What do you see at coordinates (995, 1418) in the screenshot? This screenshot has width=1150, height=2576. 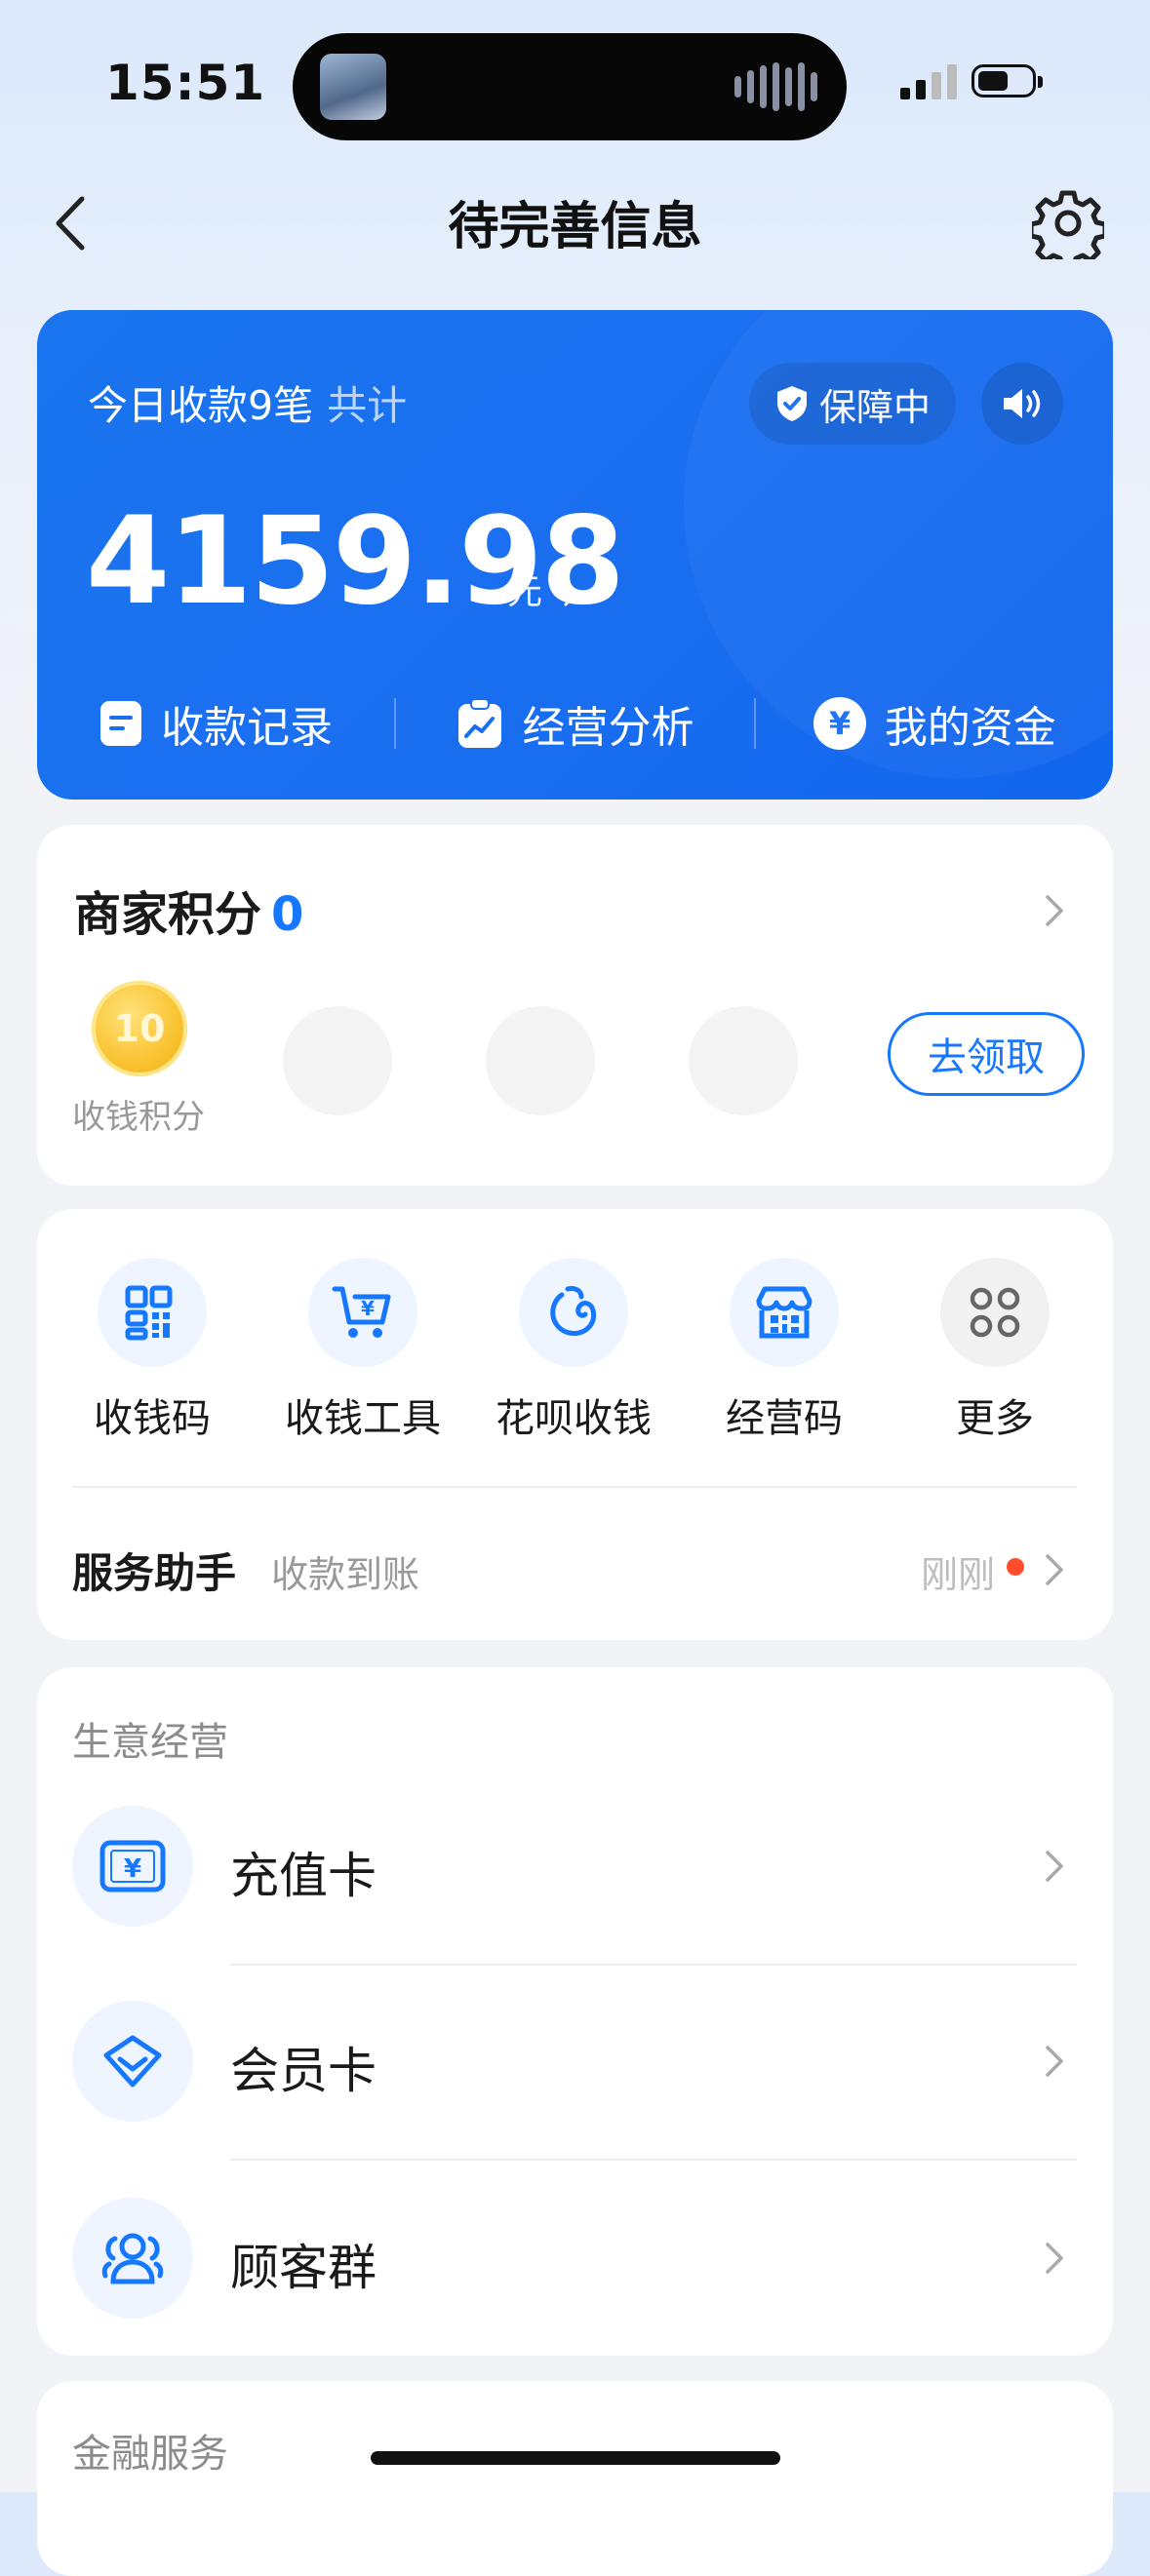 I see `tool-label: 更多` at bounding box center [995, 1418].